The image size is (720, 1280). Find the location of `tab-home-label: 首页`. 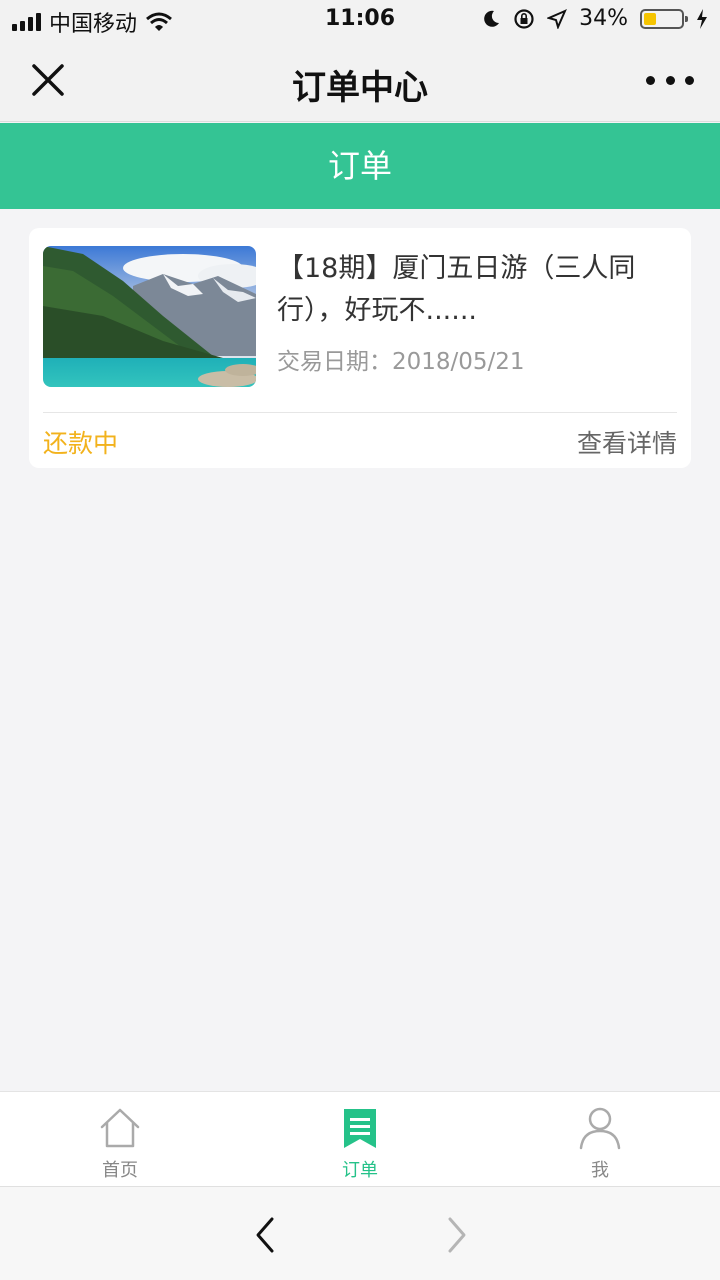

tab-home-label: 首页 is located at coordinates (120, 1170).